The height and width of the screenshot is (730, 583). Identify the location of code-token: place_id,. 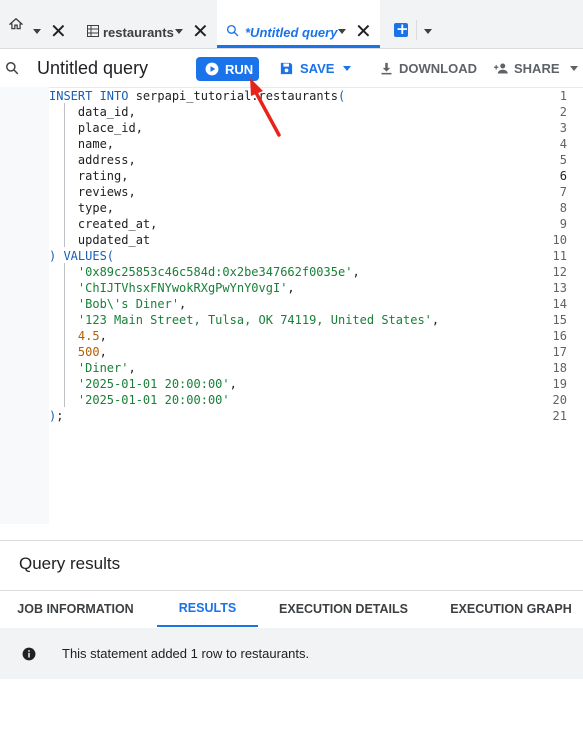
(96, 128).